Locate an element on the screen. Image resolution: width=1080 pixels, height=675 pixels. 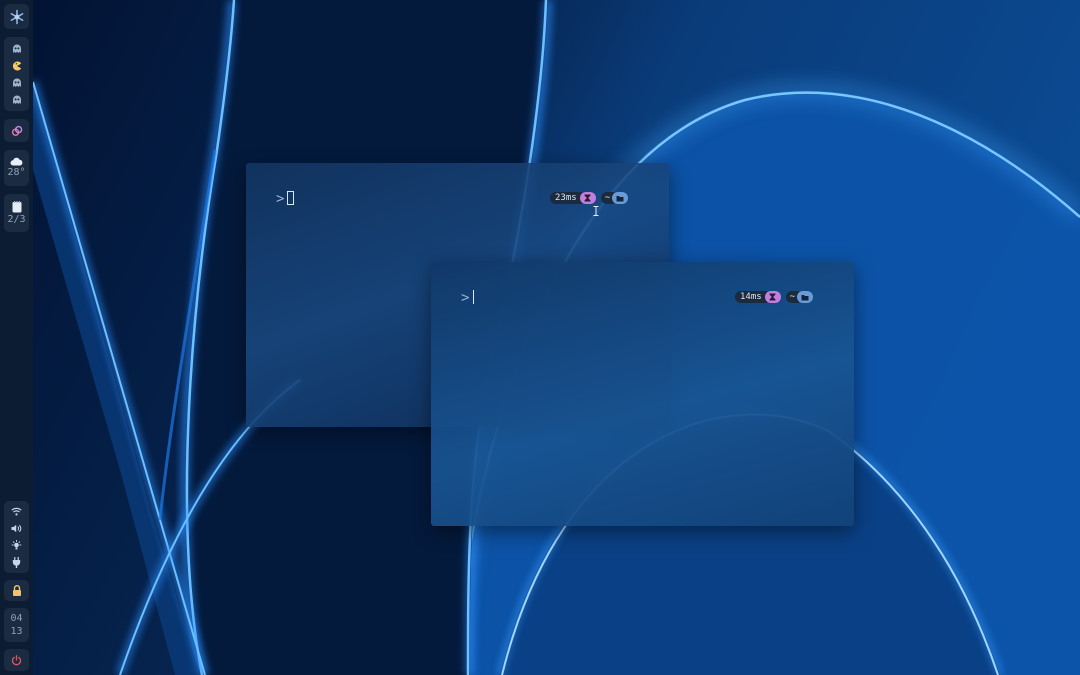
right-prompt: 23ms ~ is located at coordinates (589, 198).